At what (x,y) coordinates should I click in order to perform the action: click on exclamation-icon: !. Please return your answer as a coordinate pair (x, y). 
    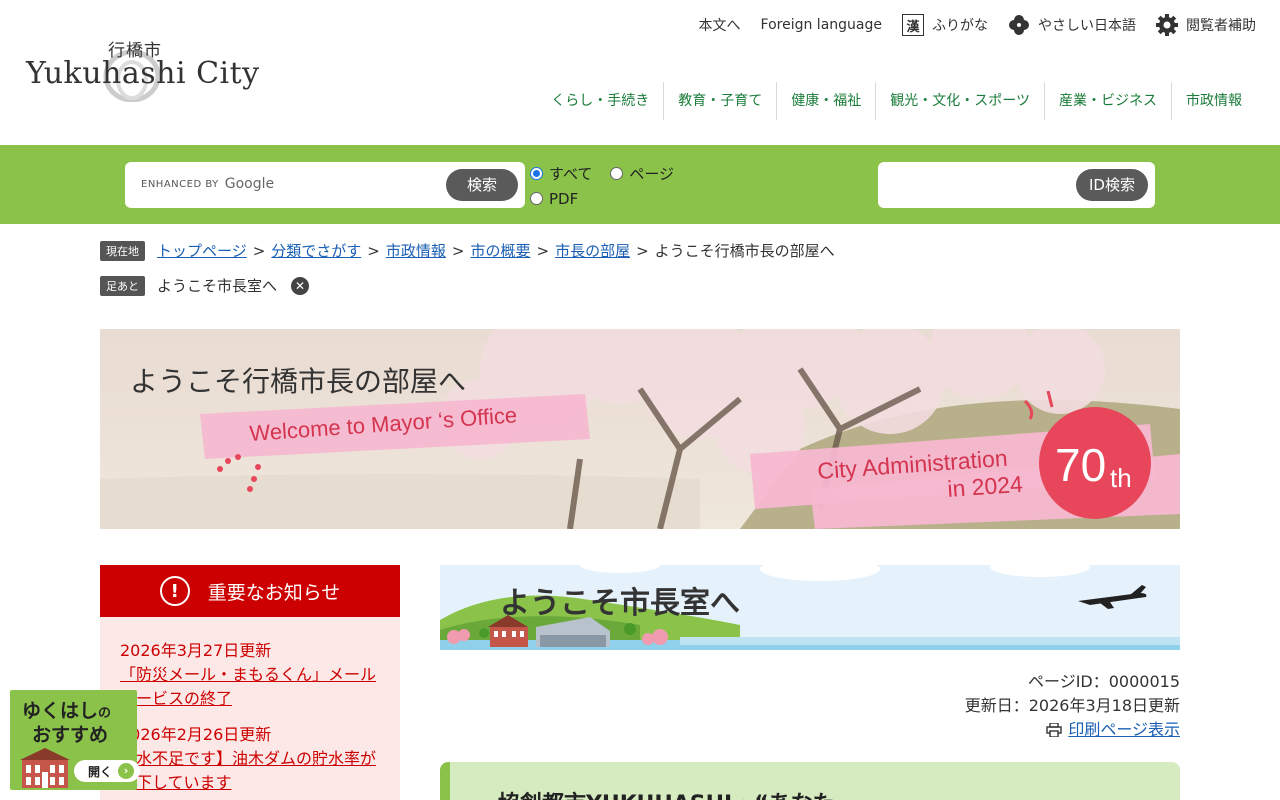
    Looking at the image, I should click on (174, 591).